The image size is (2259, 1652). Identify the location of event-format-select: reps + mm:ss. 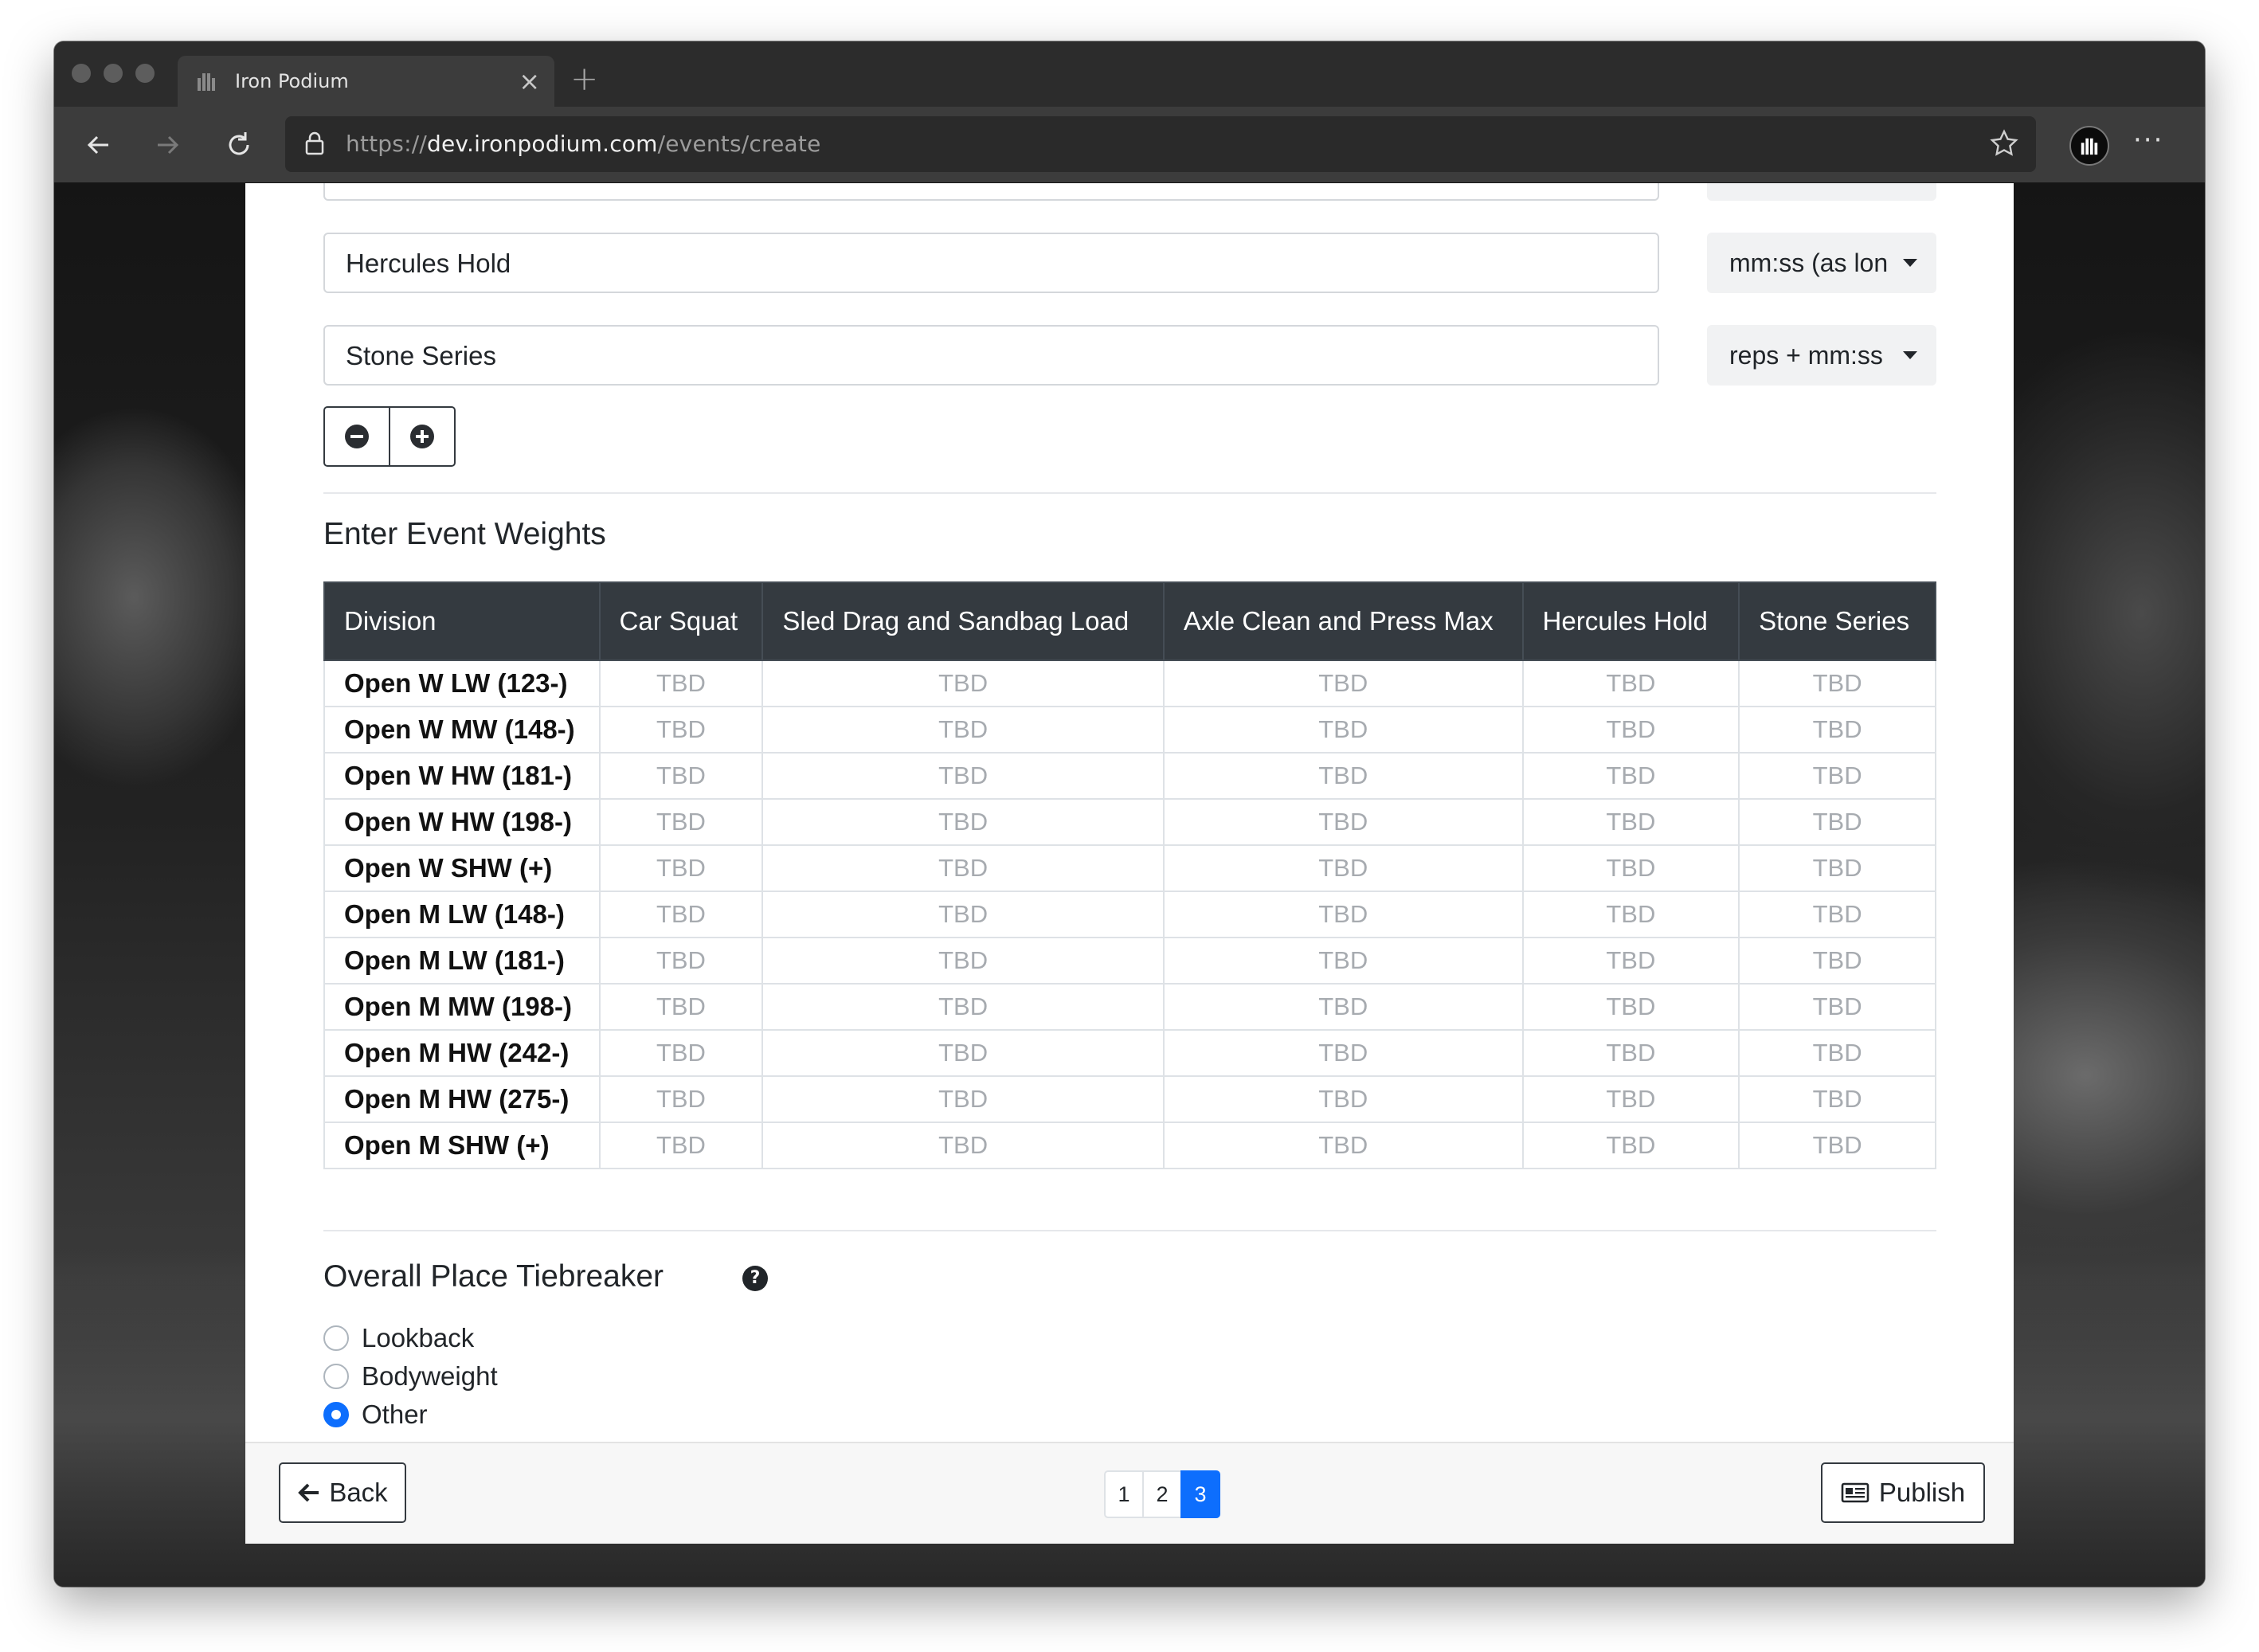
(1822, 355).